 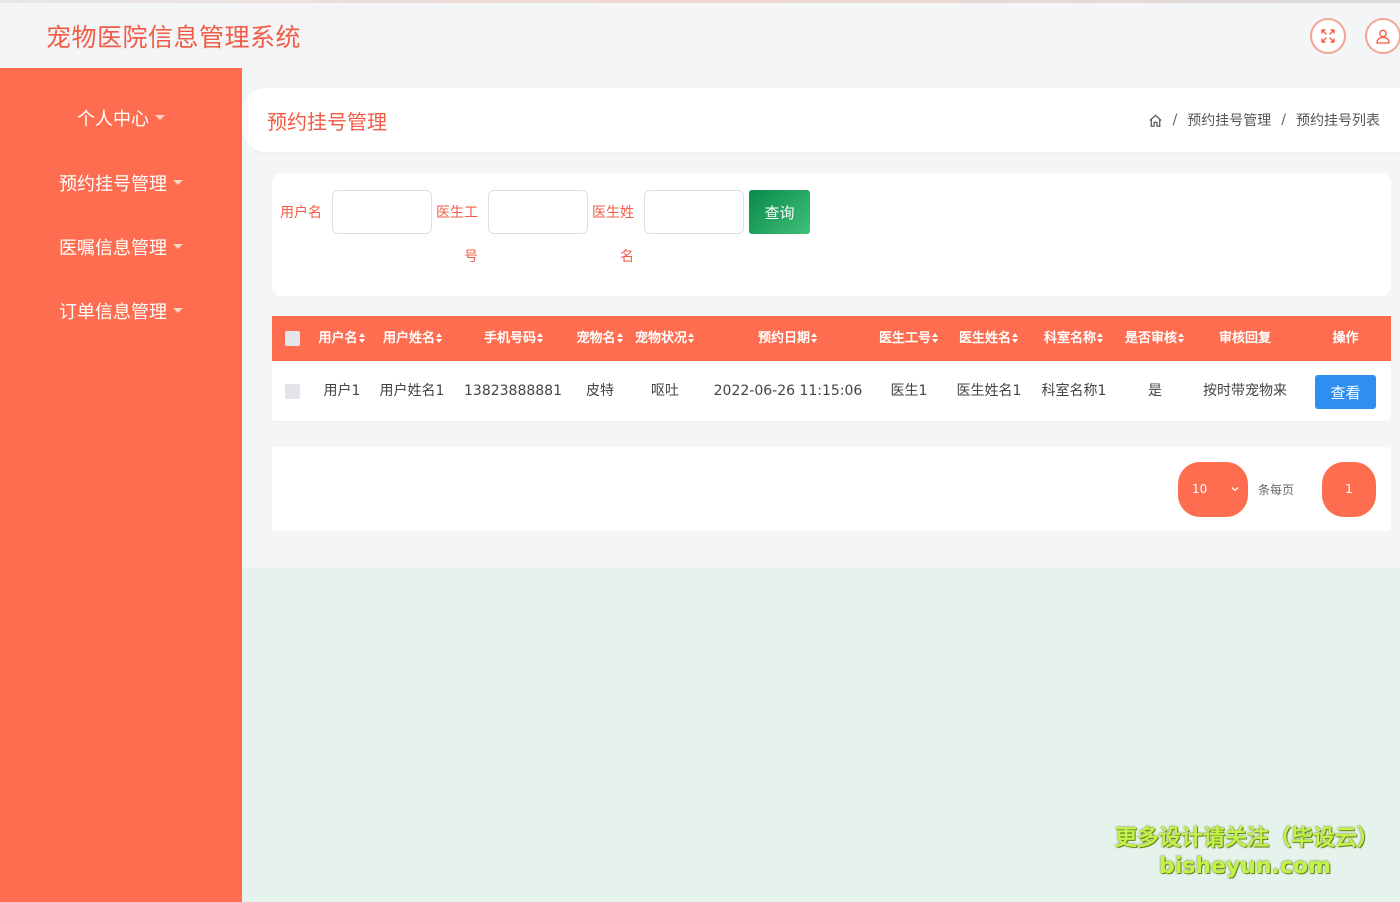 What do you see at coordinates (1155, 338) in the screenshot?
I see `column-header-reviewed: 是否审核` at bounding box center [1155, 338].